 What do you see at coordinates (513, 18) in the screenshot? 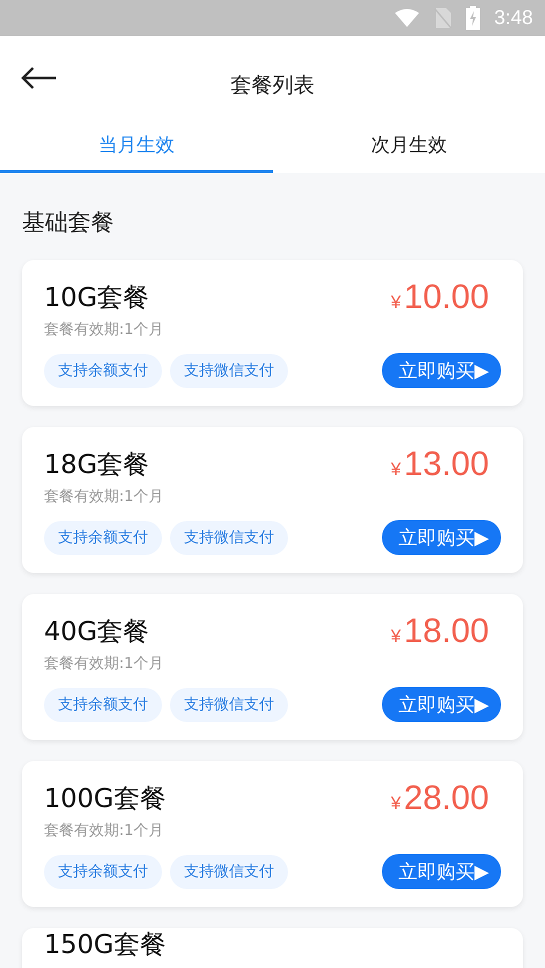
I see `clock-time: 3:48` at bounding box center [513, 18].